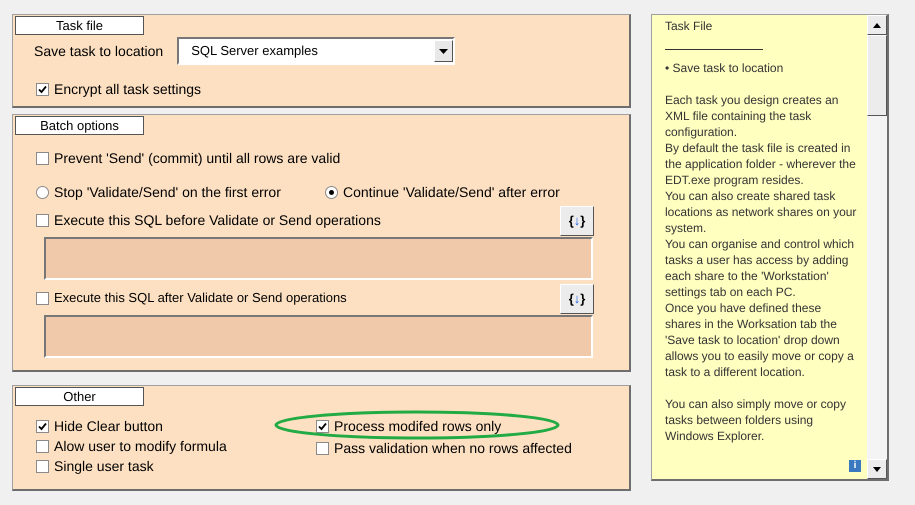 The image size is (915, 505). I want to click on group-title: Task file, so click(79, 25).